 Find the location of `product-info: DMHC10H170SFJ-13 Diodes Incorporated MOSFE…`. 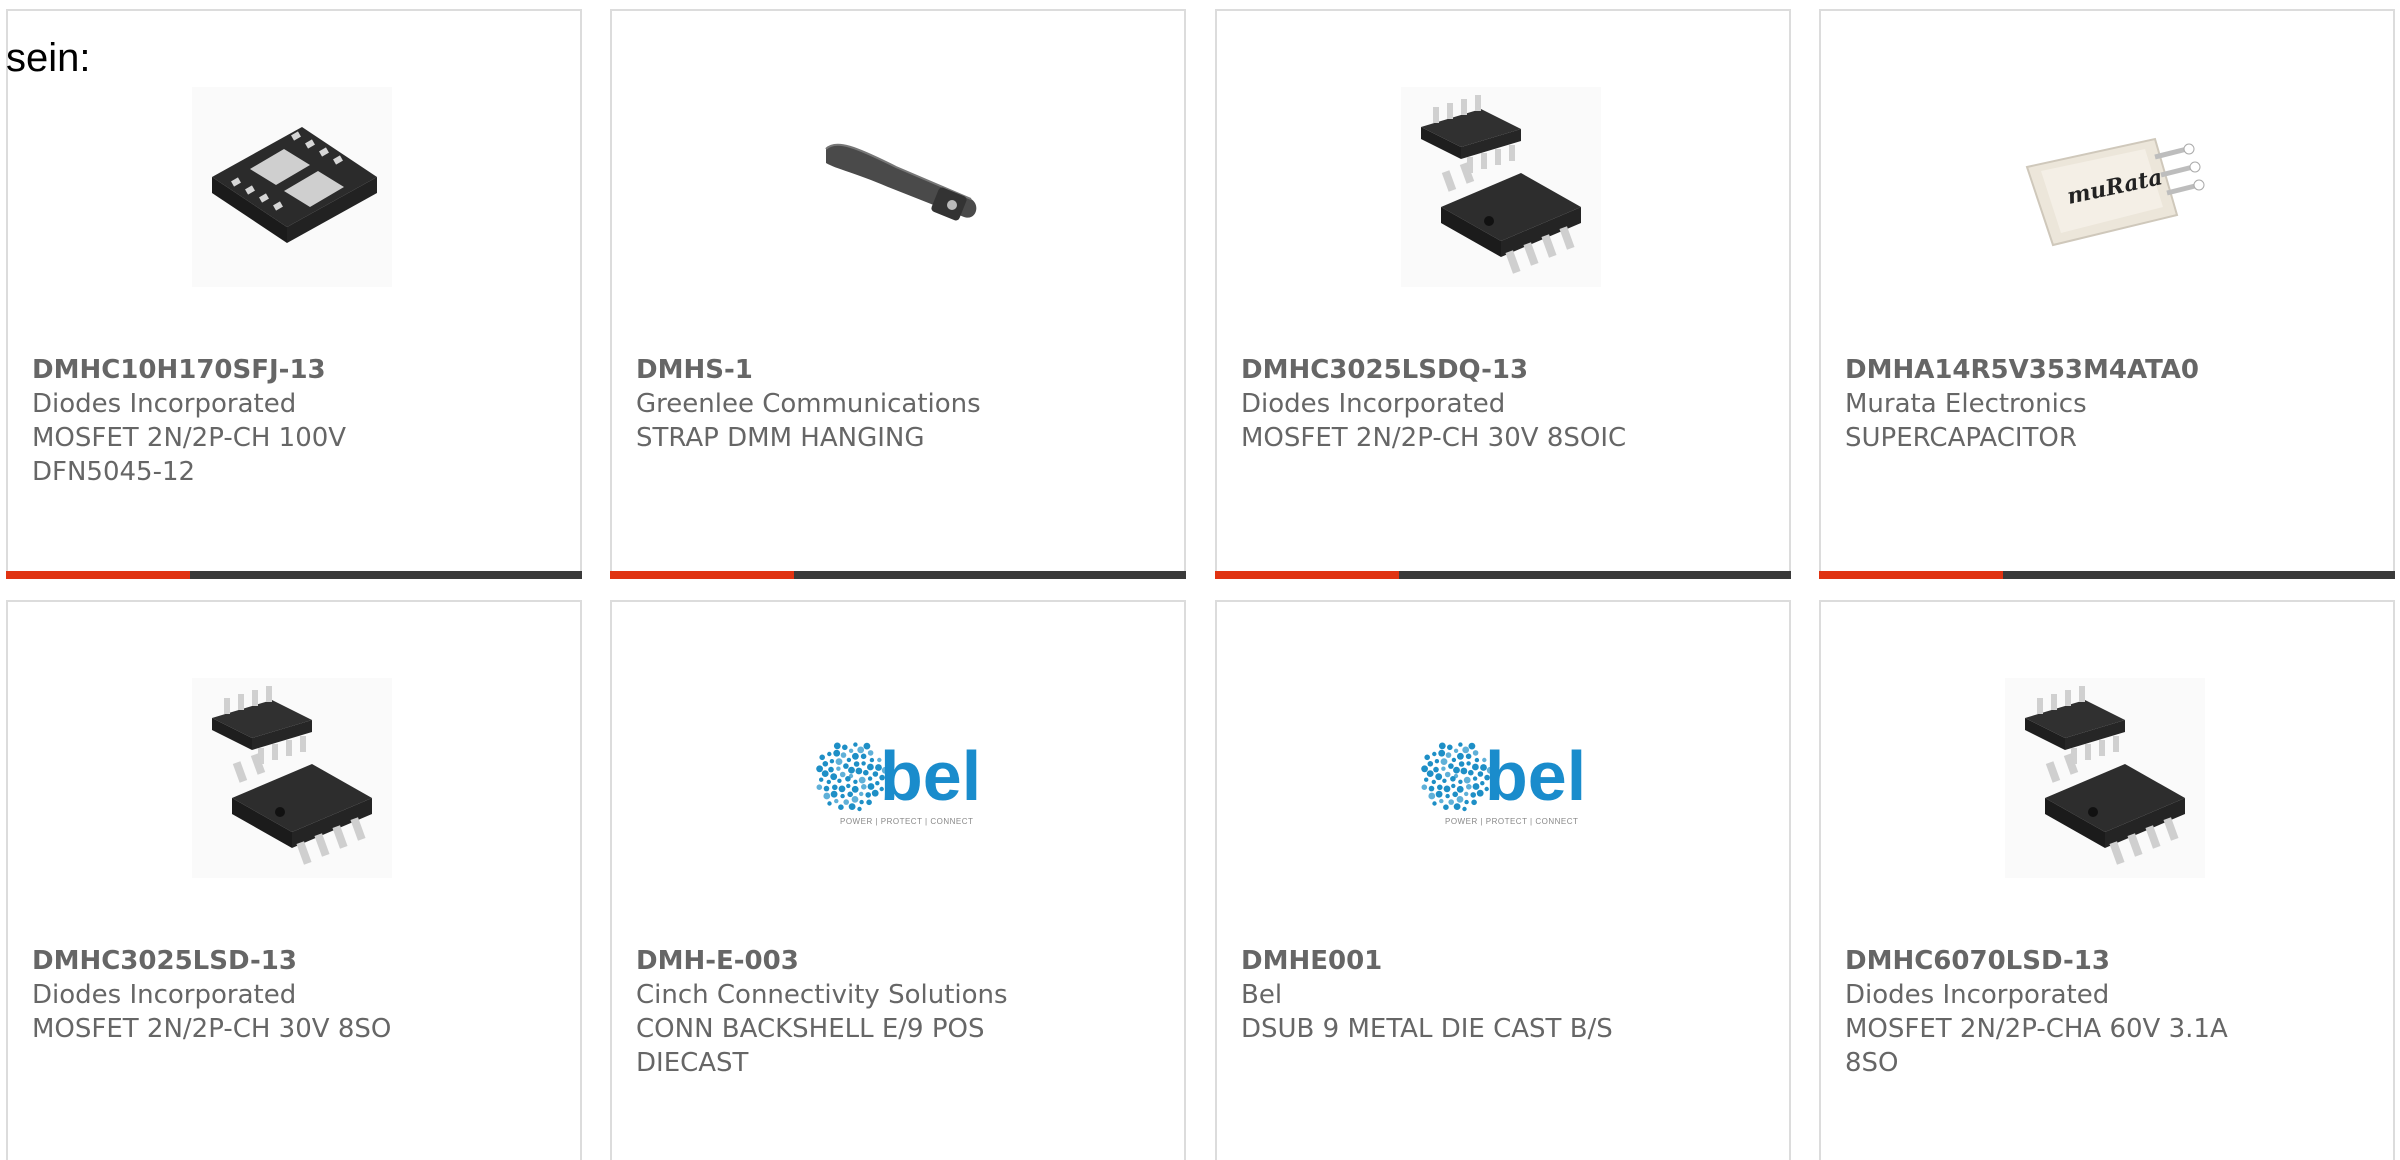

product-info: DMHC10H170SFJ-13 Diodes Incorporated MOSFE… is located at coordinates (297, 421).